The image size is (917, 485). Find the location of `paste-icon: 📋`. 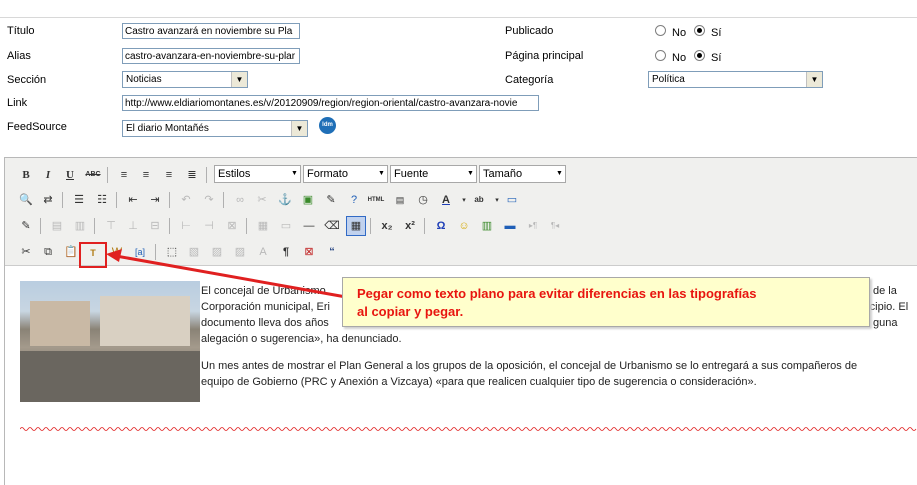

paste-icon: 📋 is located at coordinates (71, 252).